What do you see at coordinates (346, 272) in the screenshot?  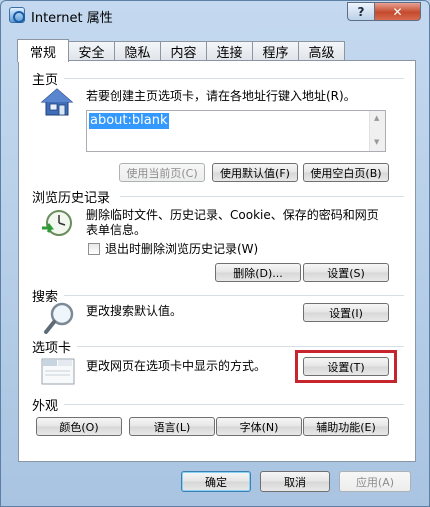 I see `history-settings-button: 设置(S)` at bounding box center [346, 272].